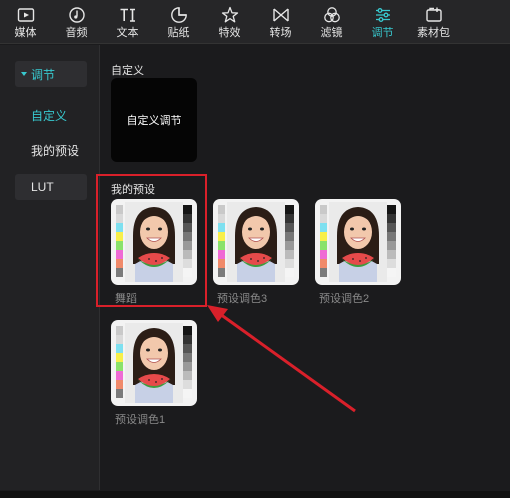  What do you see at coordinates (433, 33) in the screenshot?
I see `tab-label: 素材包` at bounding box center [433, 33].